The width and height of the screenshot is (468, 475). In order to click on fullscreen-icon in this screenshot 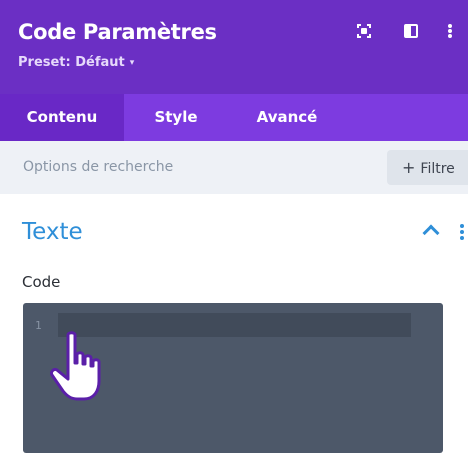, I will do `click(364, 31)`.